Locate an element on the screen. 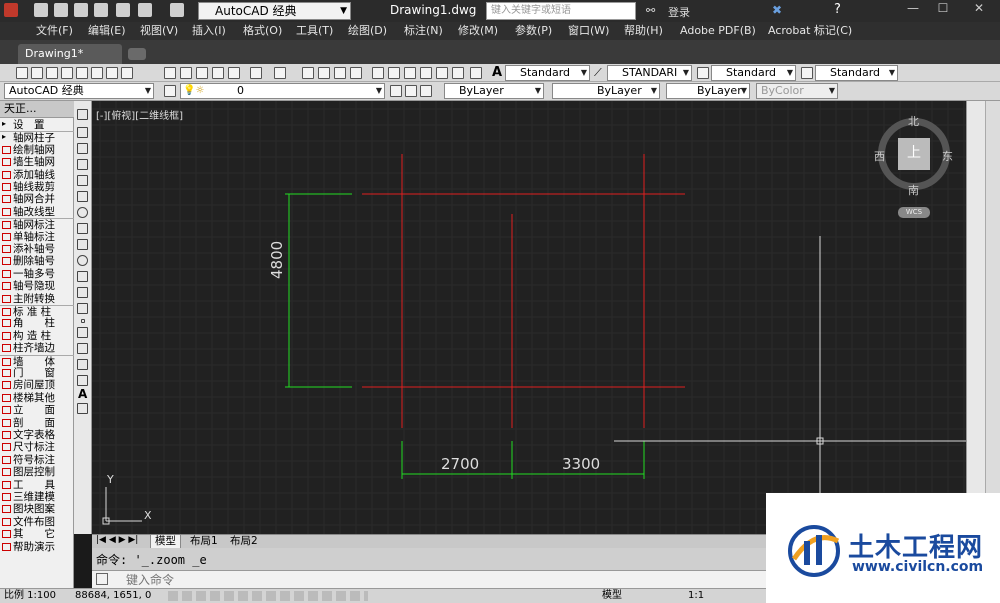  palette-item: 立 面 is located at coordinates (37, 410).